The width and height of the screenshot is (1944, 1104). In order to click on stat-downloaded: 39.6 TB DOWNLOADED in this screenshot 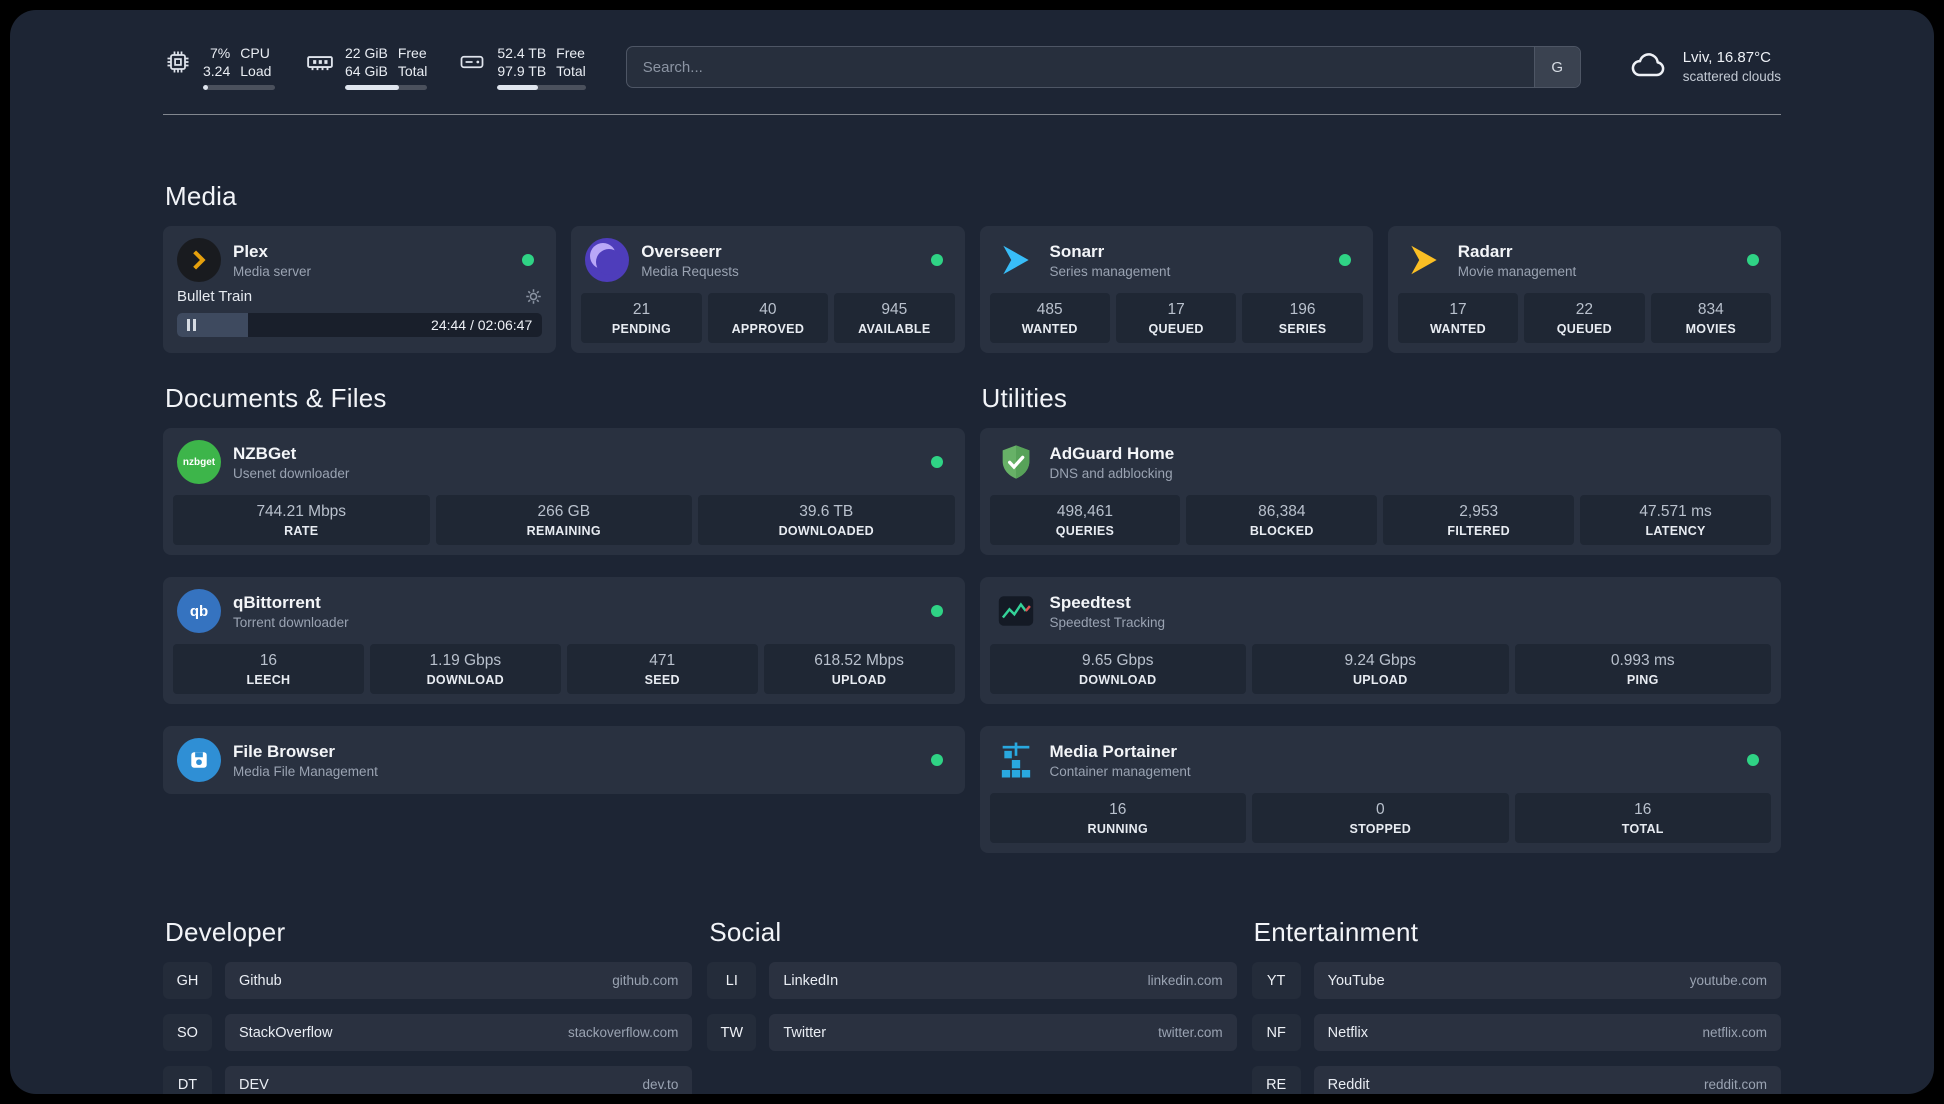, I will do `click(826, 520)`.